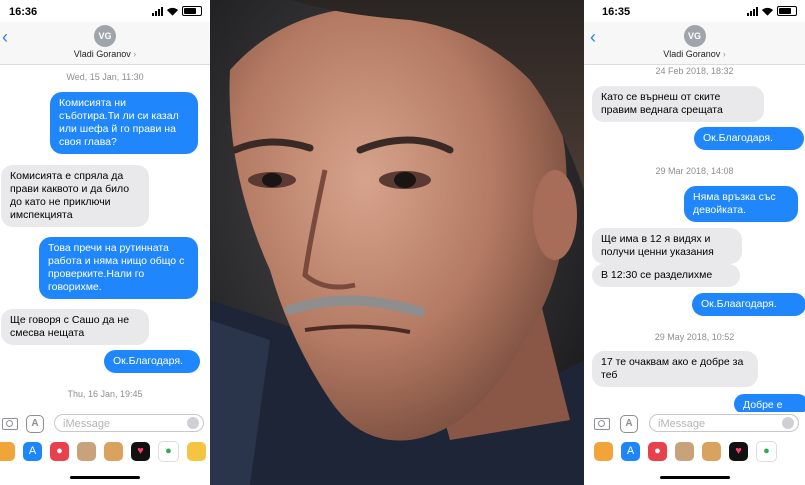 Image resolution: width=805 pixels, height=485 pixels. What do you see at coordinates (105, 11) in the screenshot?
I see `status-bar: 16:36` at bounding box center [105, 11].